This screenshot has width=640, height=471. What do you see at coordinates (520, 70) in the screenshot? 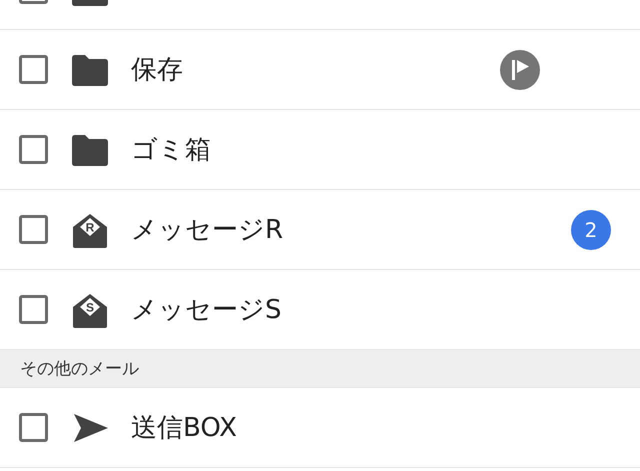
I see `flag-icon` at bounding box center [520, 70].